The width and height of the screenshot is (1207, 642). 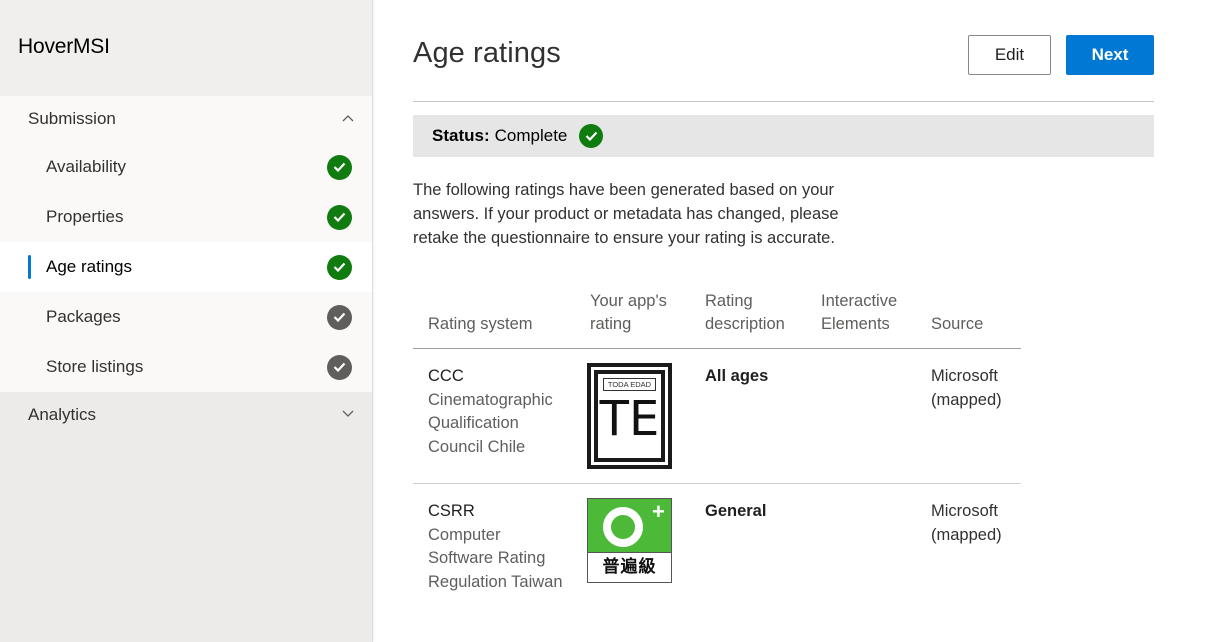 I want to click on app-rating-cell: TODA EDAD TE, so click(x=632, y=416).